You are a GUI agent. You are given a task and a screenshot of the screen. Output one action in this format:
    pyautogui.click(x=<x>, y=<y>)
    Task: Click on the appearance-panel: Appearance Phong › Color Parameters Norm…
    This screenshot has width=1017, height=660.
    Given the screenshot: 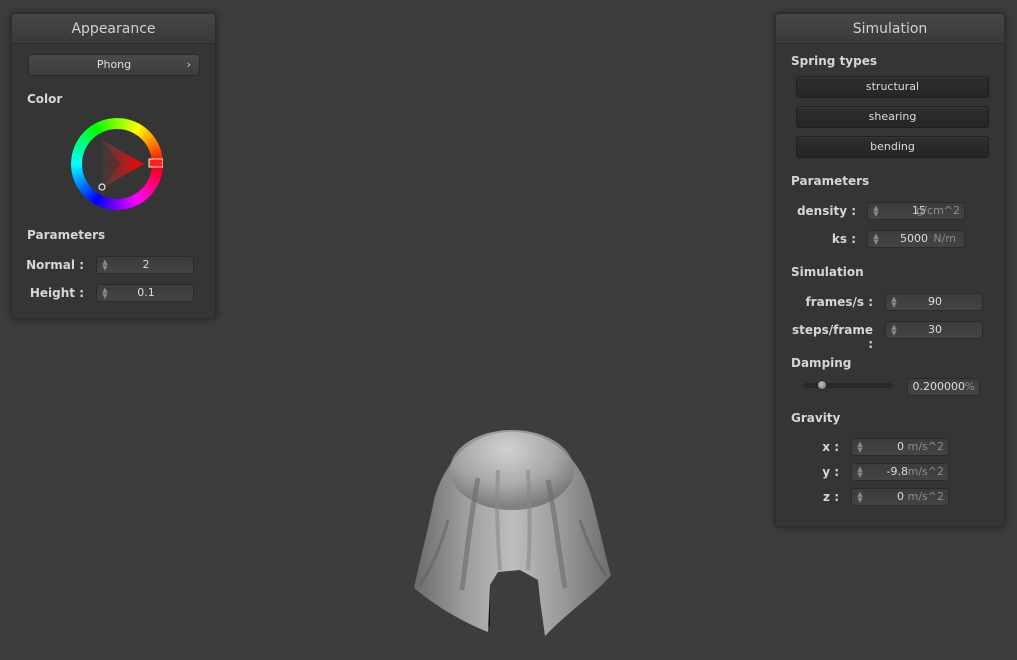 What is the action you would take?
    pyautogui.click(x=113, y=166)
    